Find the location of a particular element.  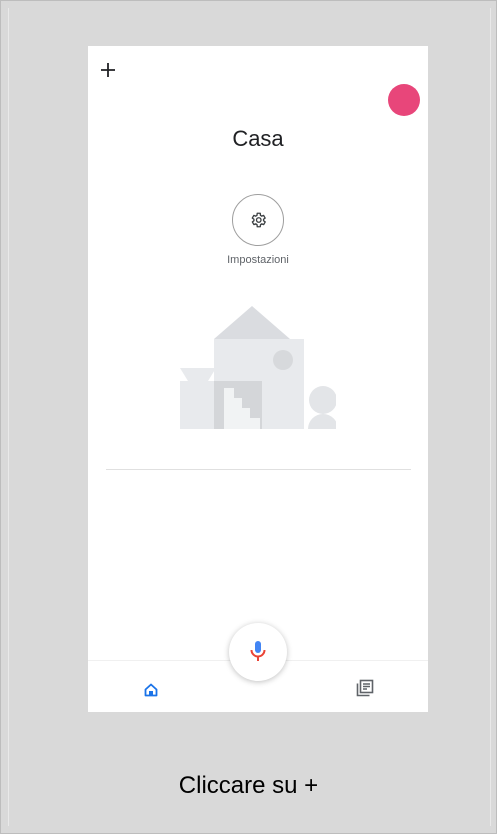

nav-feed-tab is located at coordinates (365, 690).